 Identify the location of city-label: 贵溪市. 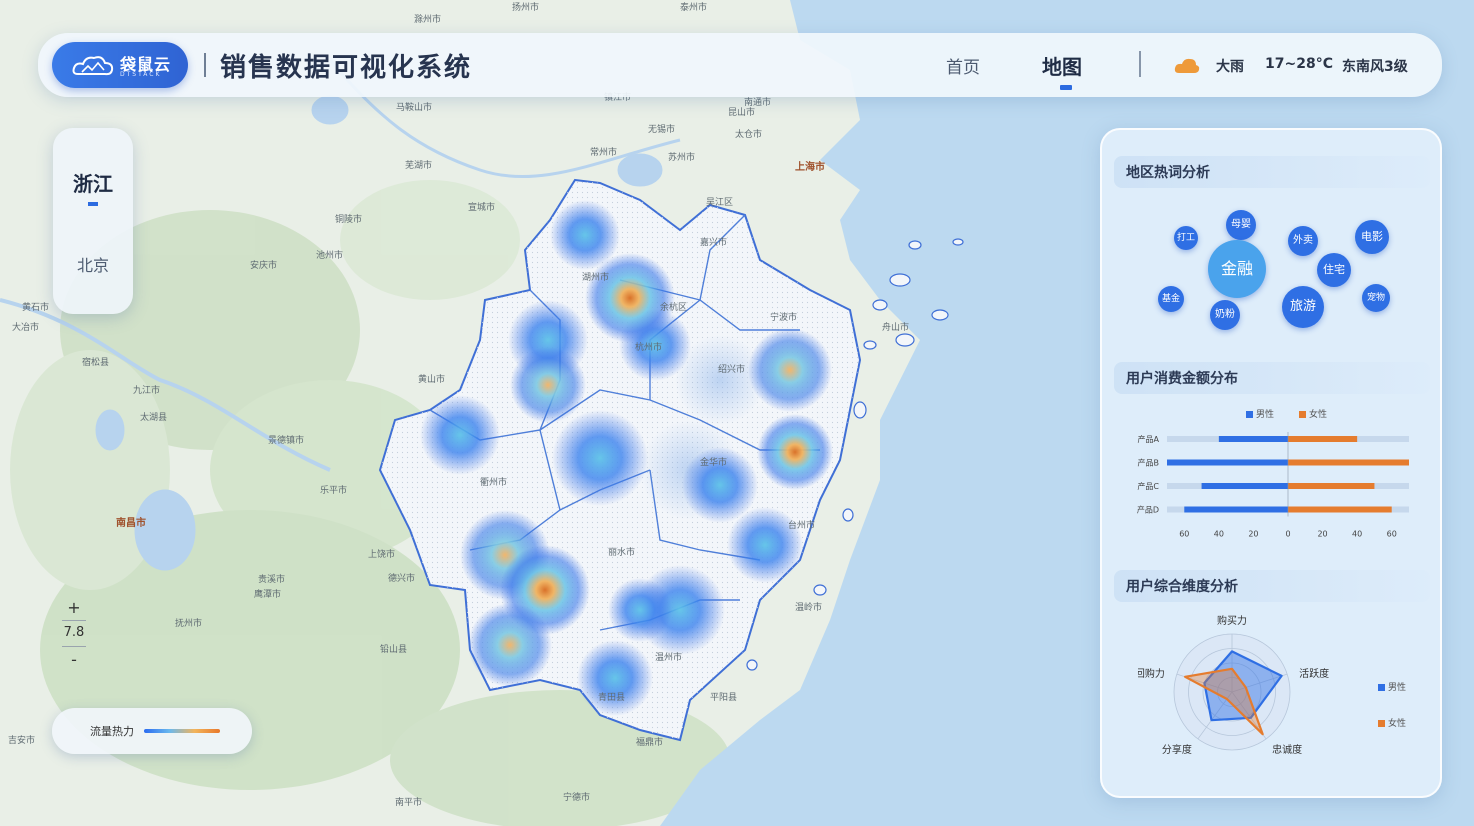
(272, 580).